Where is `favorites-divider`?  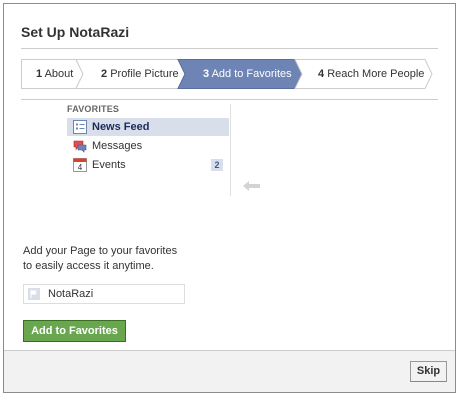
favorites-divider is located at coordinates (230, 150).